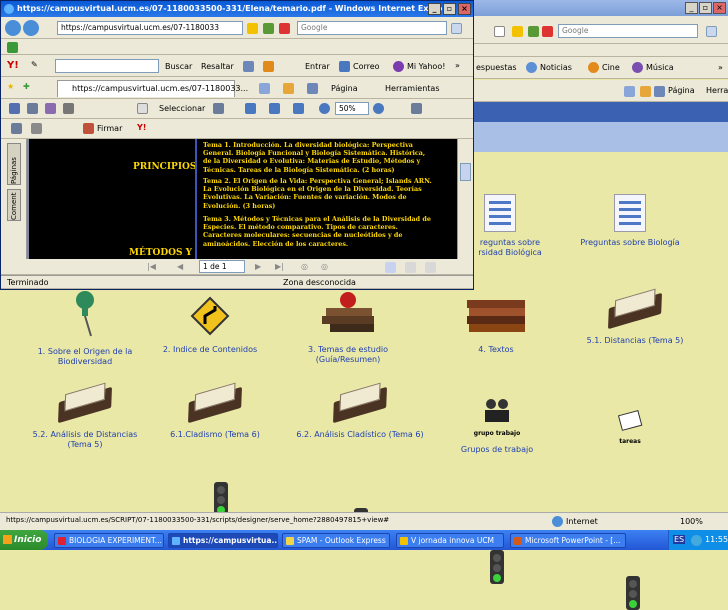  I want to click on attach-icon, so click(36, 128).